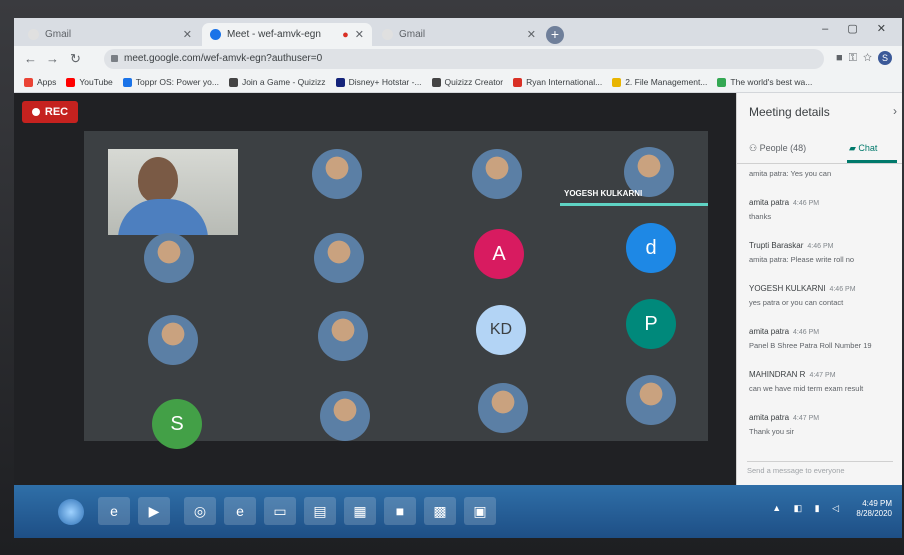 The image size is (904, 555). I want to click on back-icon: ←, so click(30, 58).